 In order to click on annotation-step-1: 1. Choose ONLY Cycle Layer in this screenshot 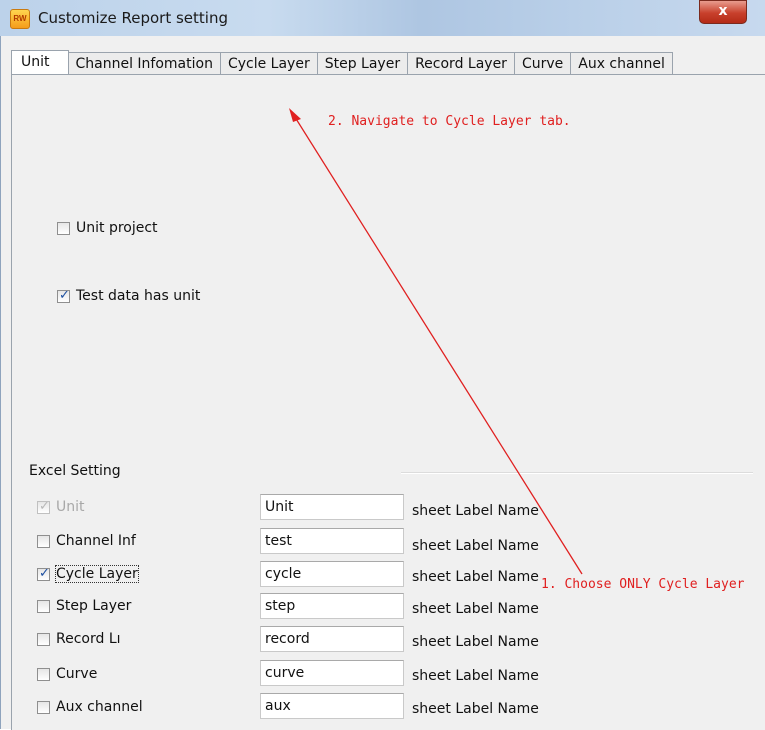, I will do `click(643, 584)`.